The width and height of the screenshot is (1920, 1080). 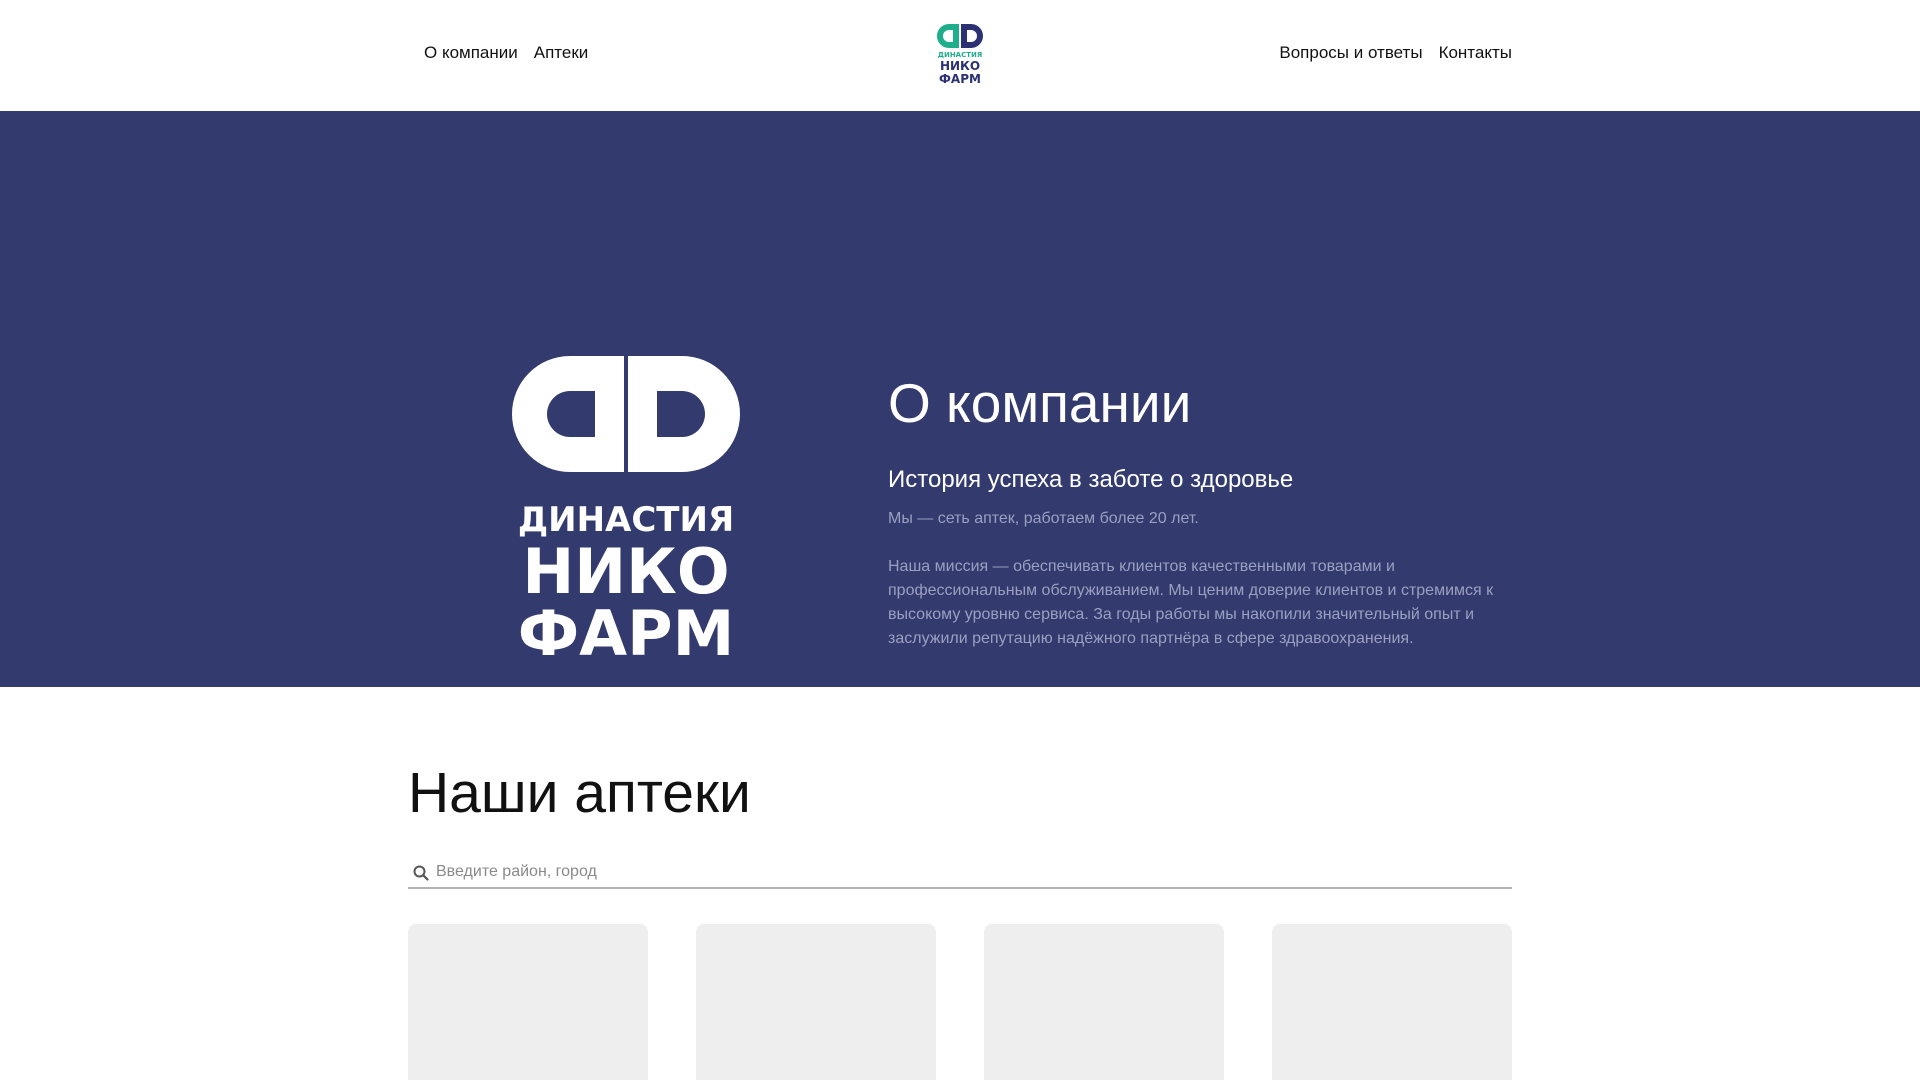 What do you see at coordinates (972, 36) in the screenshot?
I see `logo-right-mark` at bounding box center [972, 36].